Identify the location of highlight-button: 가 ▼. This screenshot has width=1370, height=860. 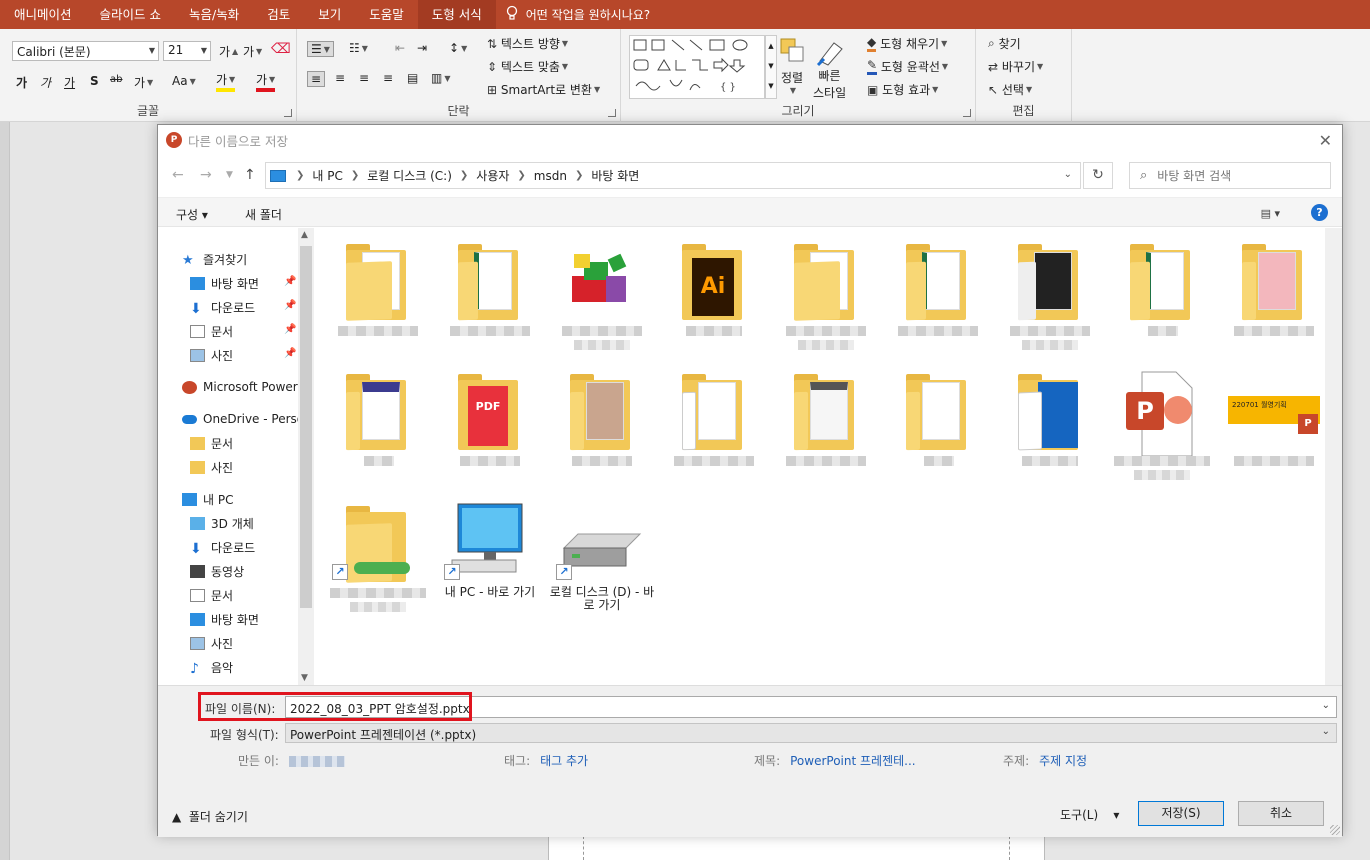
(226, 81).